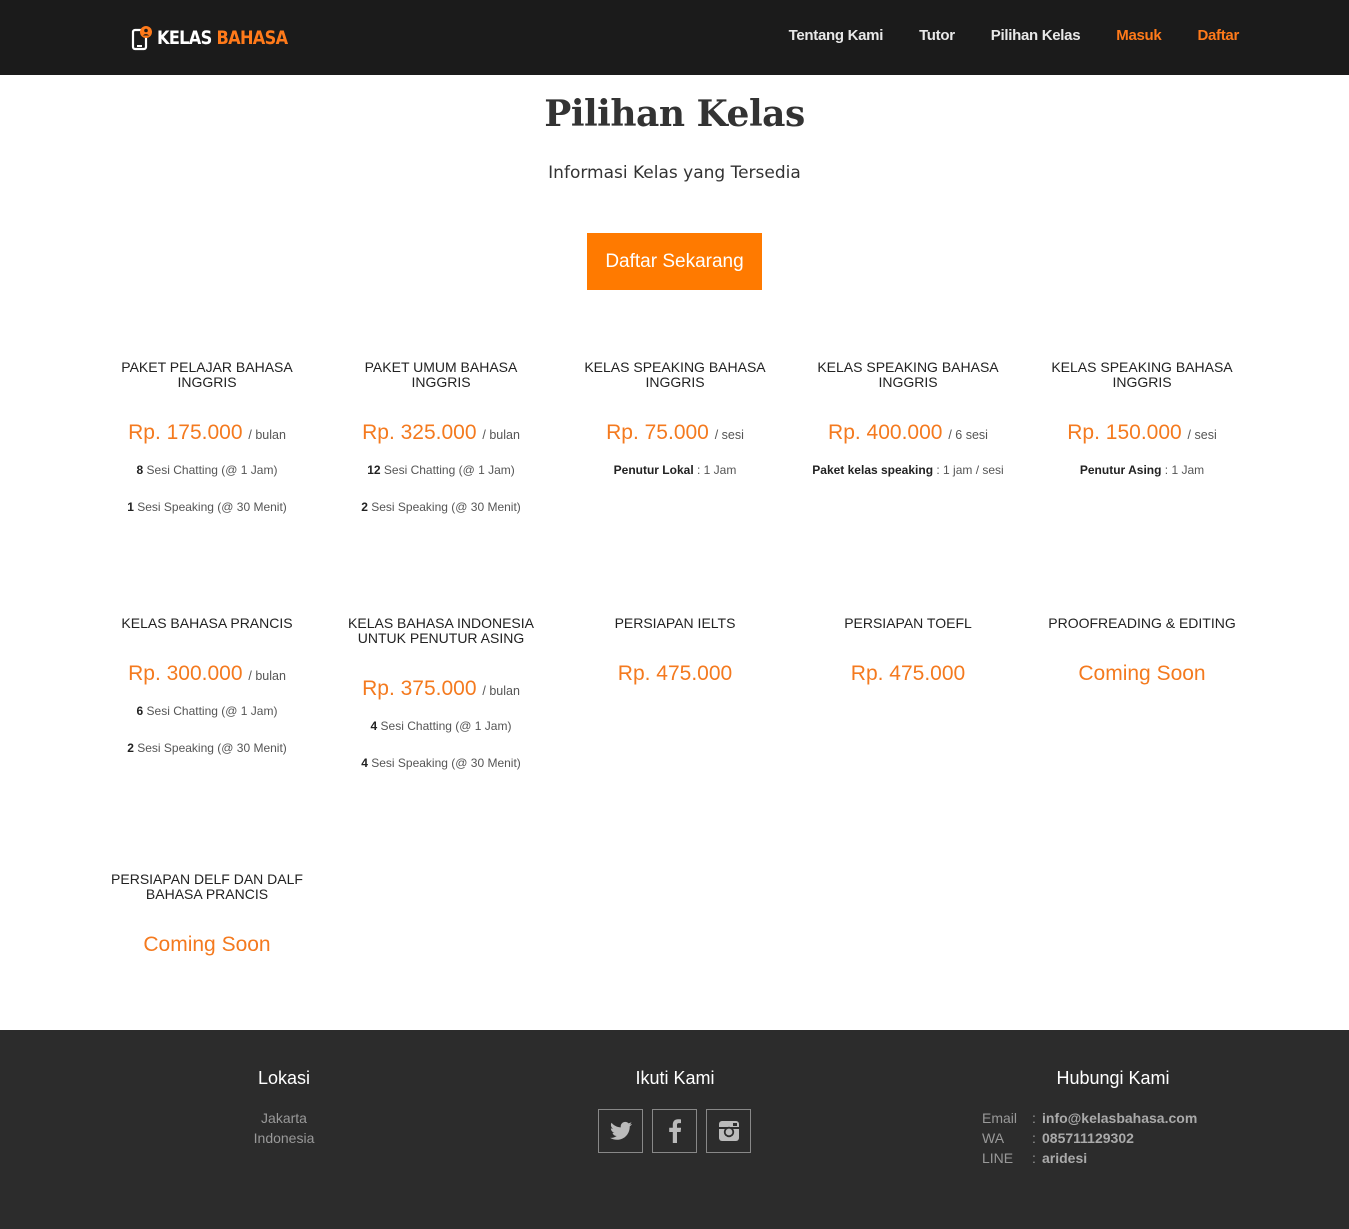 Image resolution: width=1349 pixels, height=1229 pixels. Describe the element at coordinates (728, 1131) in the screenshot. I see `instagram-icon` at that location.